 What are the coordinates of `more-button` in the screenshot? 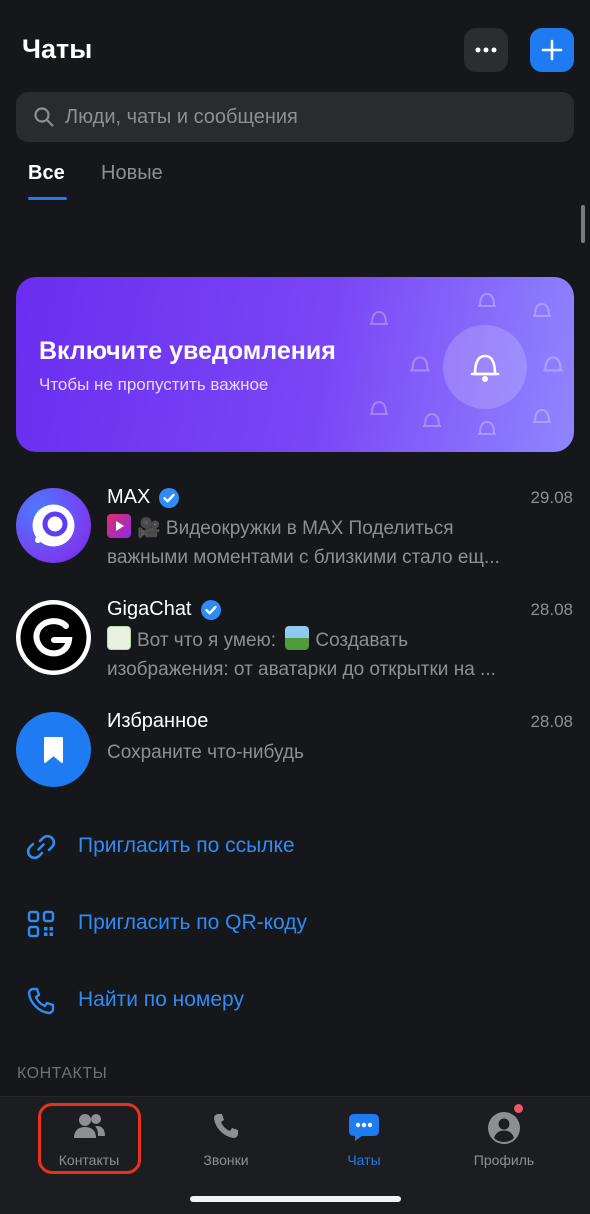 It's located at (486, 50).